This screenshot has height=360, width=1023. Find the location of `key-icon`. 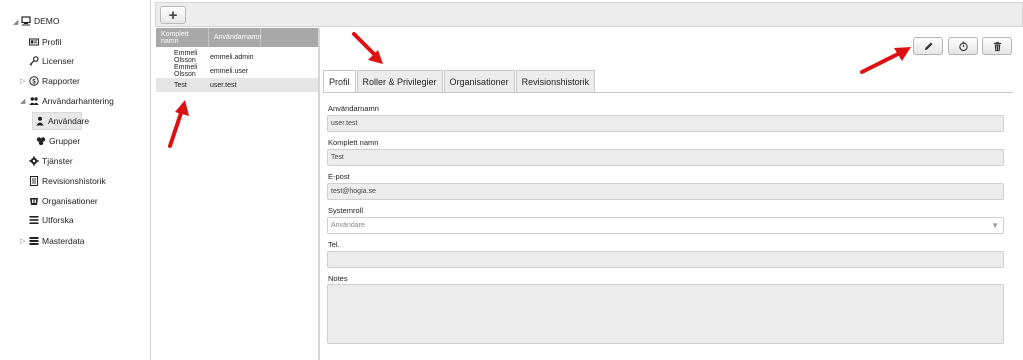

key-icon is located at coordinates (33, 61).